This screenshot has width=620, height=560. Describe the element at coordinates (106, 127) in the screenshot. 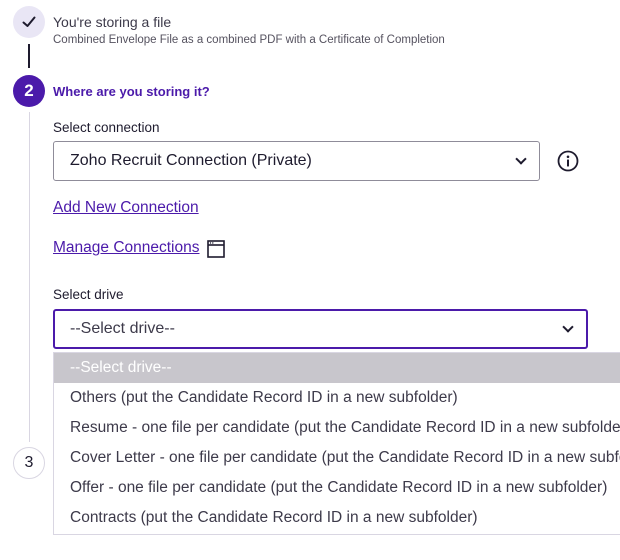

I see `select-connection-label: Select connection` at that location.